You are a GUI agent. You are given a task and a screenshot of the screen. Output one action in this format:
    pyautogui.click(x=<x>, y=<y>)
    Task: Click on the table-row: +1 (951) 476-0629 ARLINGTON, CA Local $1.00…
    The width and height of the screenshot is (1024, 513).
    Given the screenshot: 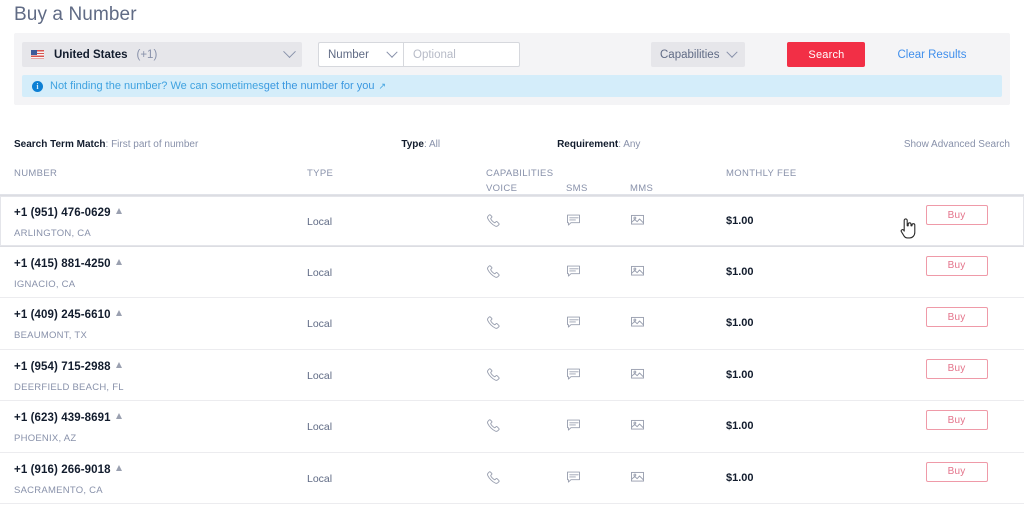 What is the action you would take?
    pyautogui.click(x=512, y=221)
    